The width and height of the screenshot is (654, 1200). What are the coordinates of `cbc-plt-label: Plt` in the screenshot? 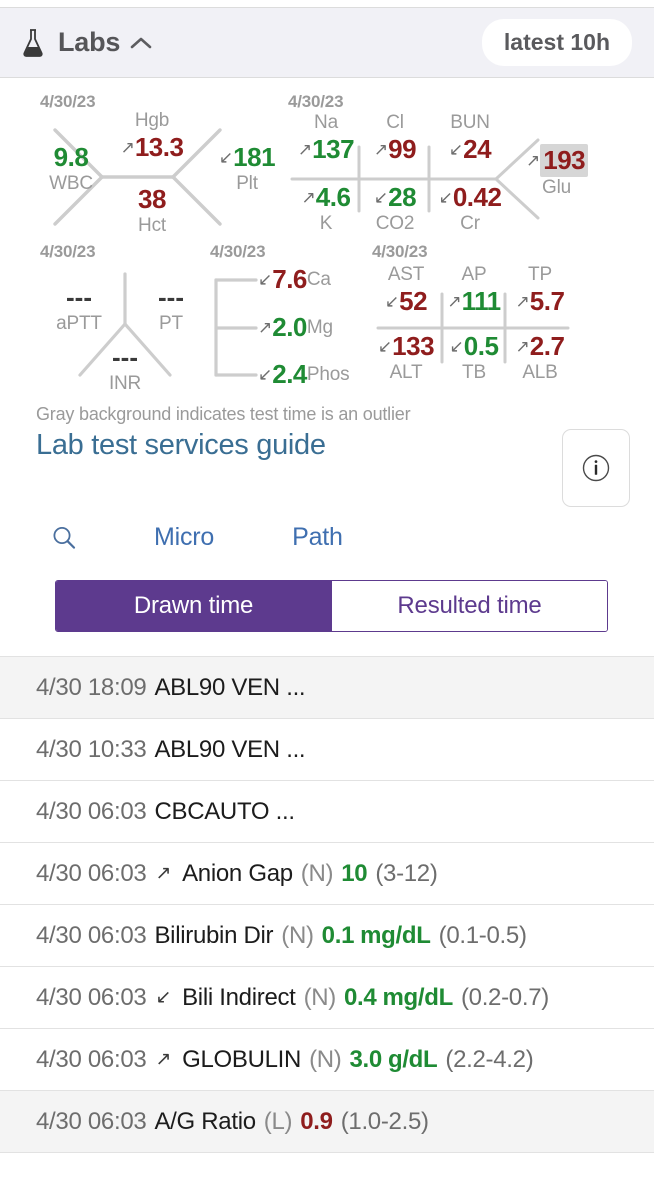 It's located at (247, 183).